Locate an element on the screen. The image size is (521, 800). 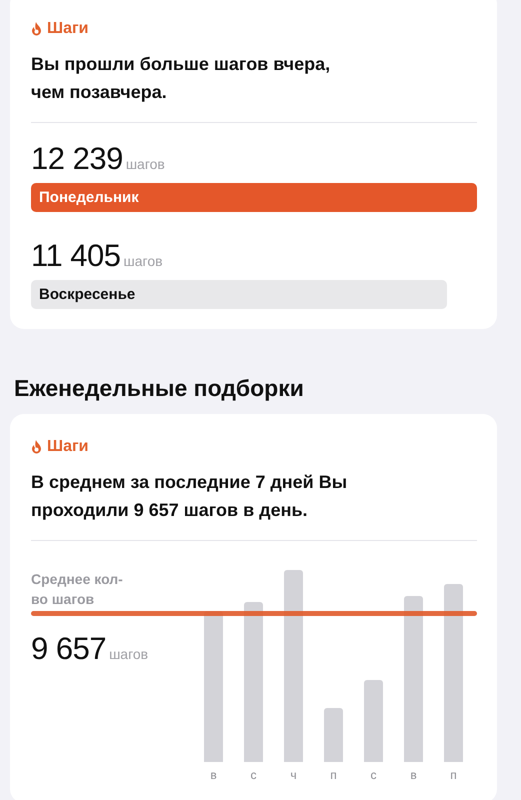
message-text: В среднем за последние 7 дней Вы проходили 9 657 шагов в день. is located at coordinates (189, 496).